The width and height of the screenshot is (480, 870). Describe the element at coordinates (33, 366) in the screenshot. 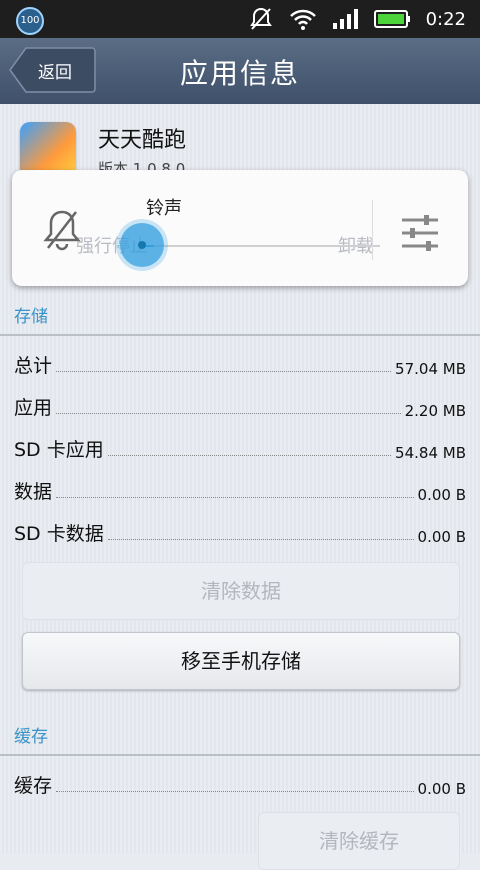

I see `row-label: 总计` at that location.